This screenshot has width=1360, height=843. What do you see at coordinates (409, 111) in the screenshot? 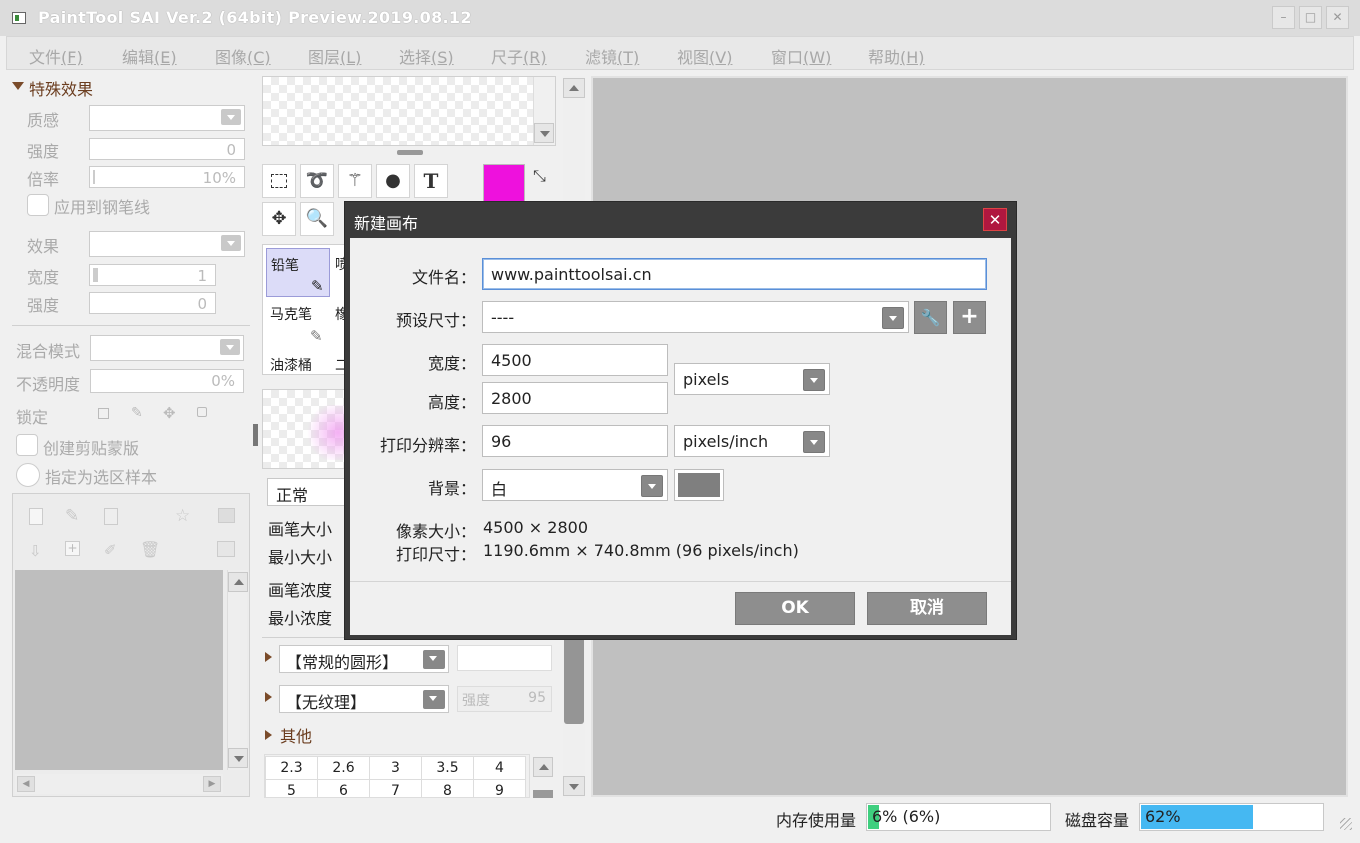
I see `navigator-preview` at bounding box center [409, 111].